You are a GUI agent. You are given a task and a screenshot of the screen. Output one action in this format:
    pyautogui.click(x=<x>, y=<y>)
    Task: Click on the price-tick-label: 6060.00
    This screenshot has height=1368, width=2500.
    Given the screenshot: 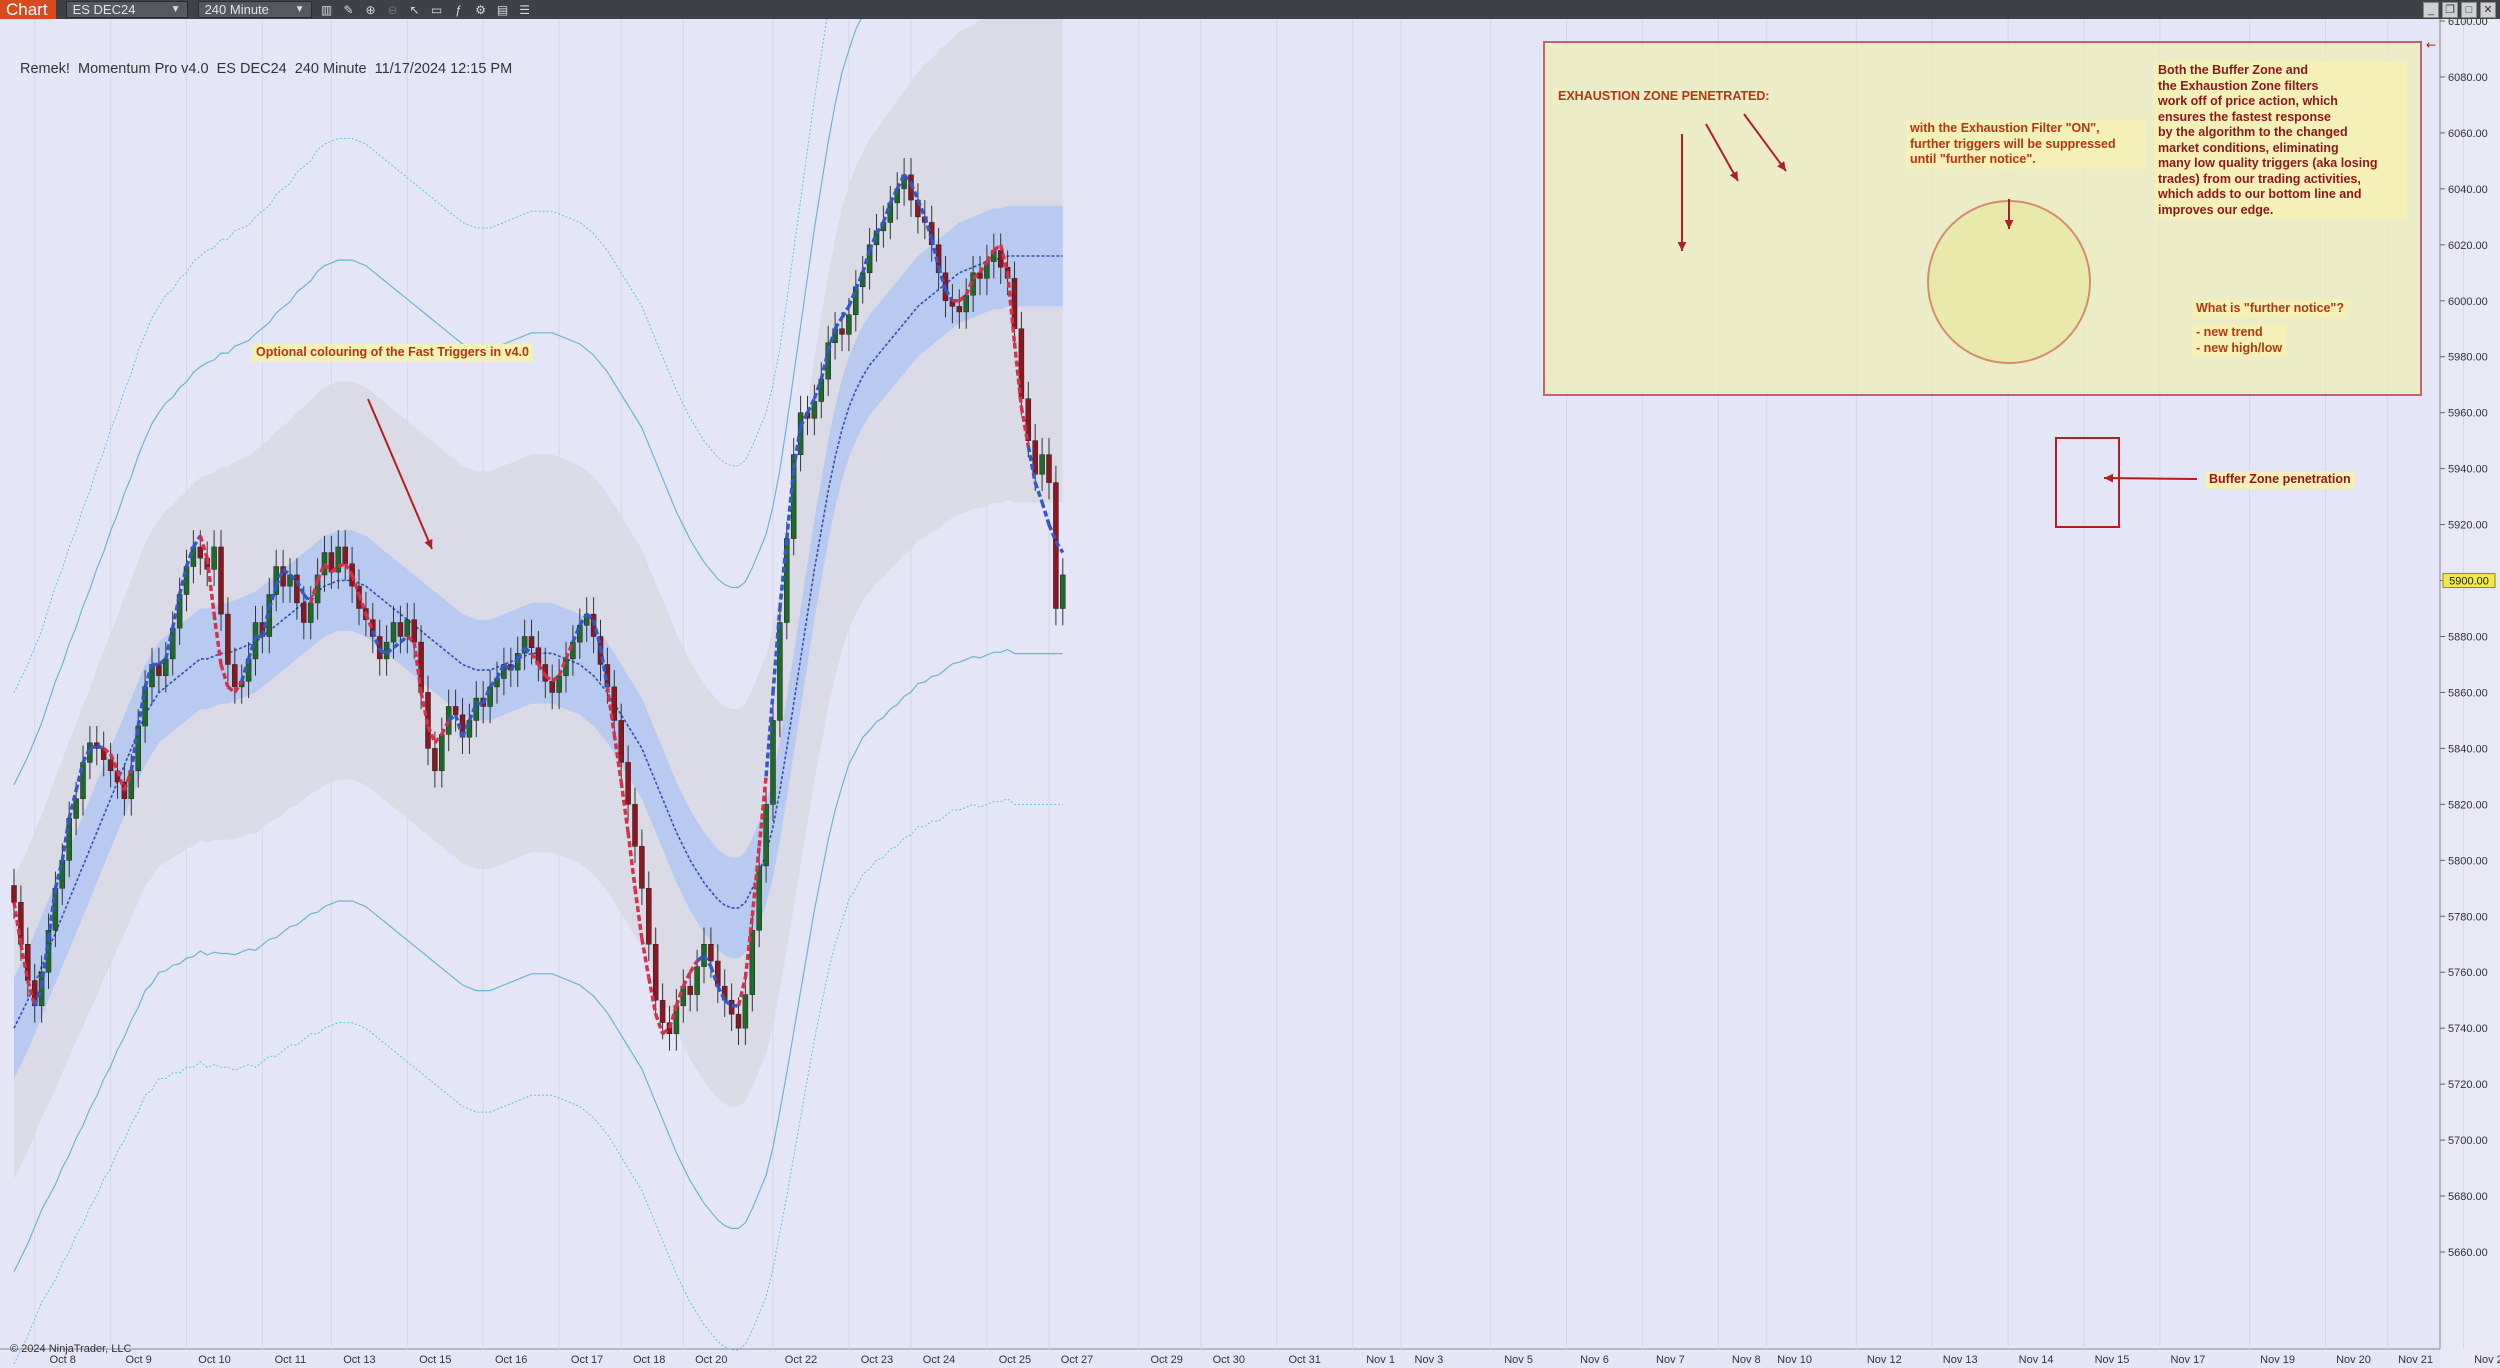 What is the action you would take?
    pyautogui.click(x=2468, y=134)
    